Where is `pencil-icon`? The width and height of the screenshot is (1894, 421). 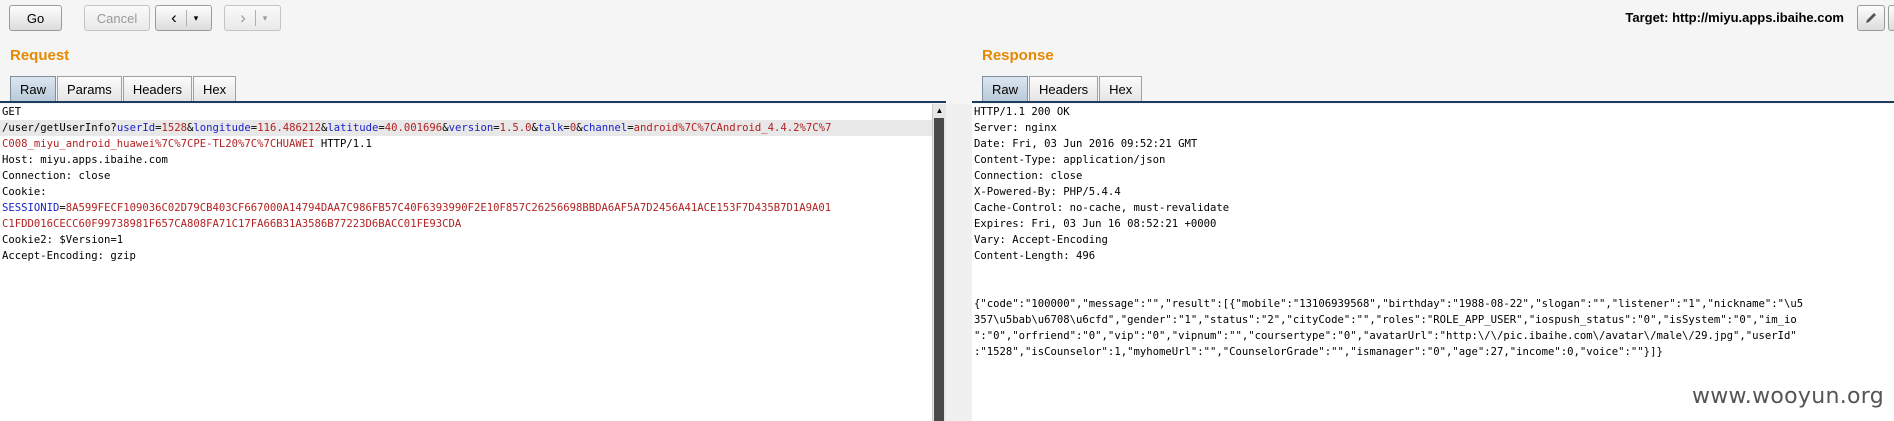 pencil-icon is located at coordinates (1871, 18).